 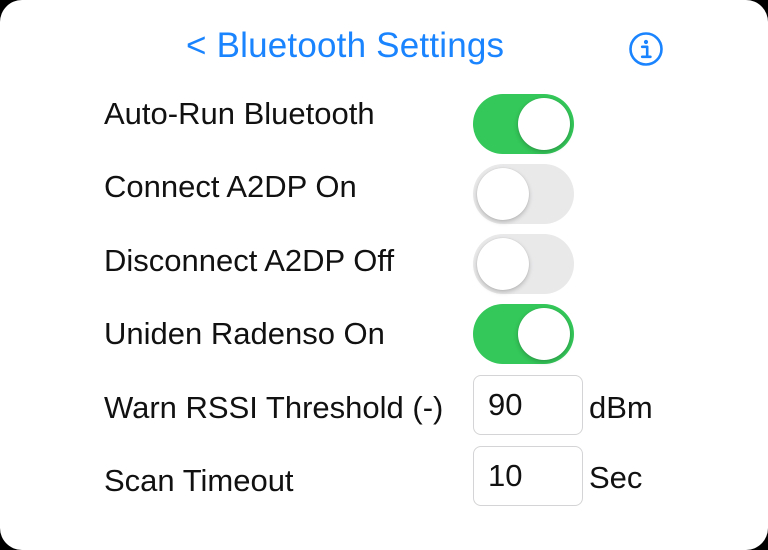 What do you see at coordinates (239, 113) in the screenshot?
I see `auto-run-bluetooth-label: Auto-Run Bluetooth` at bounding box center [239, 113].